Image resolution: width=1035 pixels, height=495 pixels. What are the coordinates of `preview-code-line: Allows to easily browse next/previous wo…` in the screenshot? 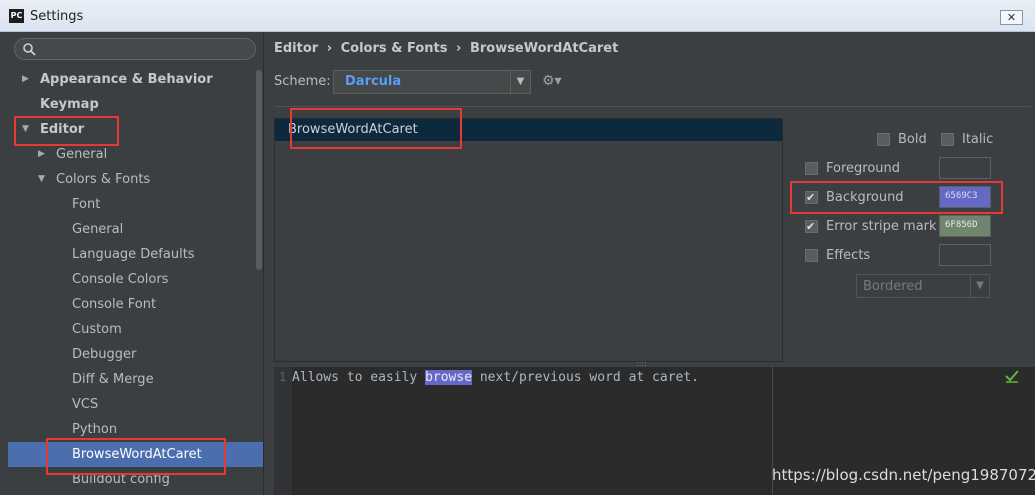 It's located at (495, 377).